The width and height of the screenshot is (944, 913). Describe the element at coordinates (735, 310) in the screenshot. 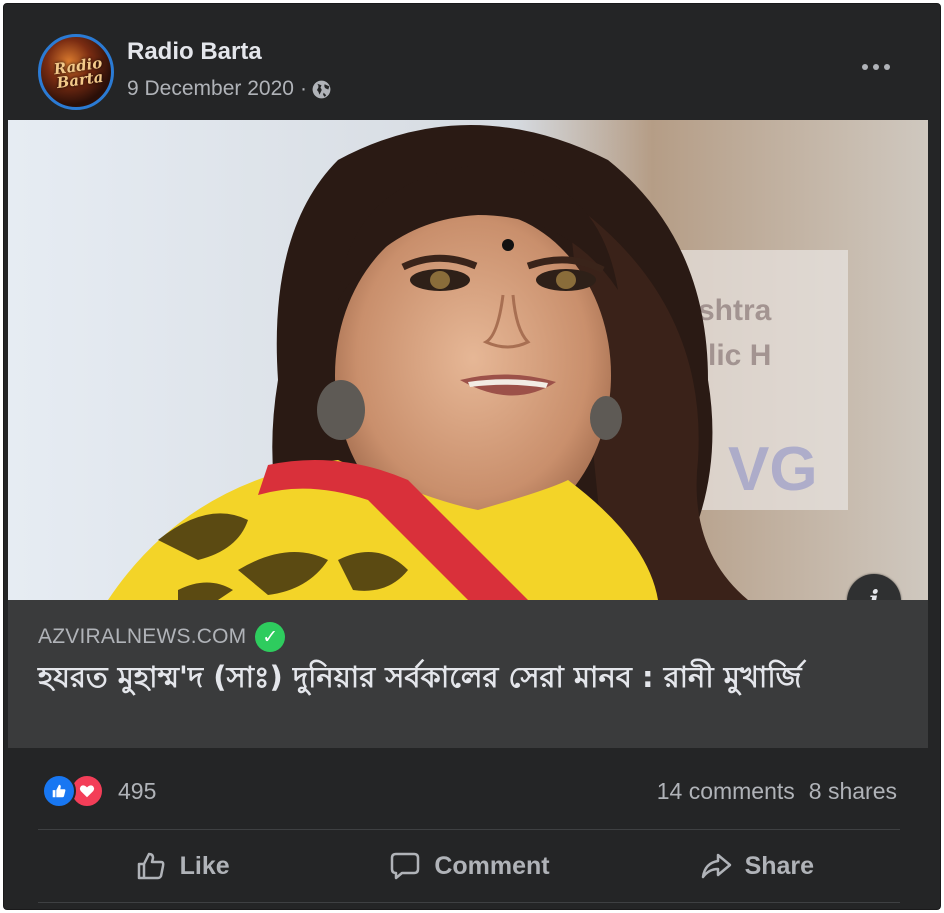

I see `svg-text: shtra` at that location.